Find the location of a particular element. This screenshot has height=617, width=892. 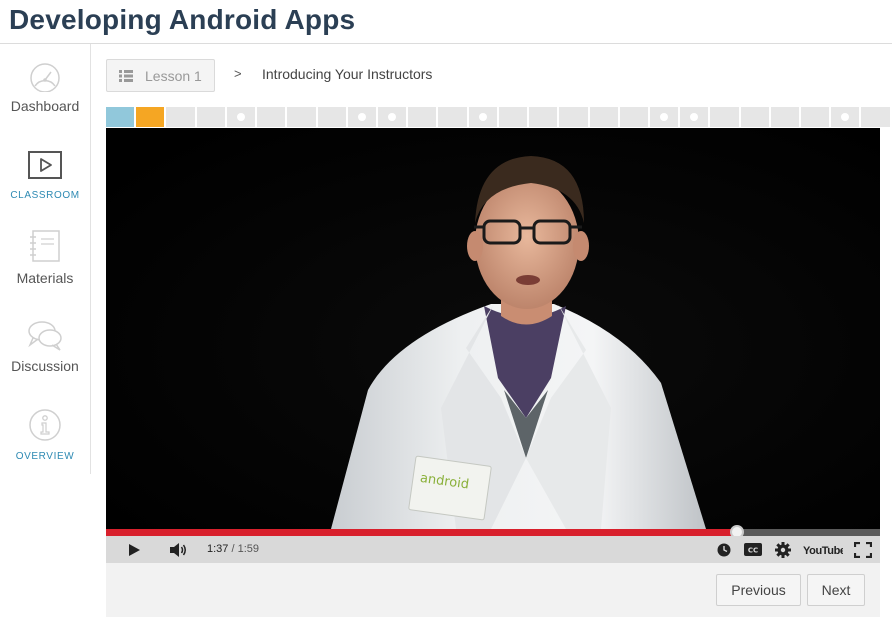

sidebar-item-label: Dashboard is located at coordinates (45, 106).